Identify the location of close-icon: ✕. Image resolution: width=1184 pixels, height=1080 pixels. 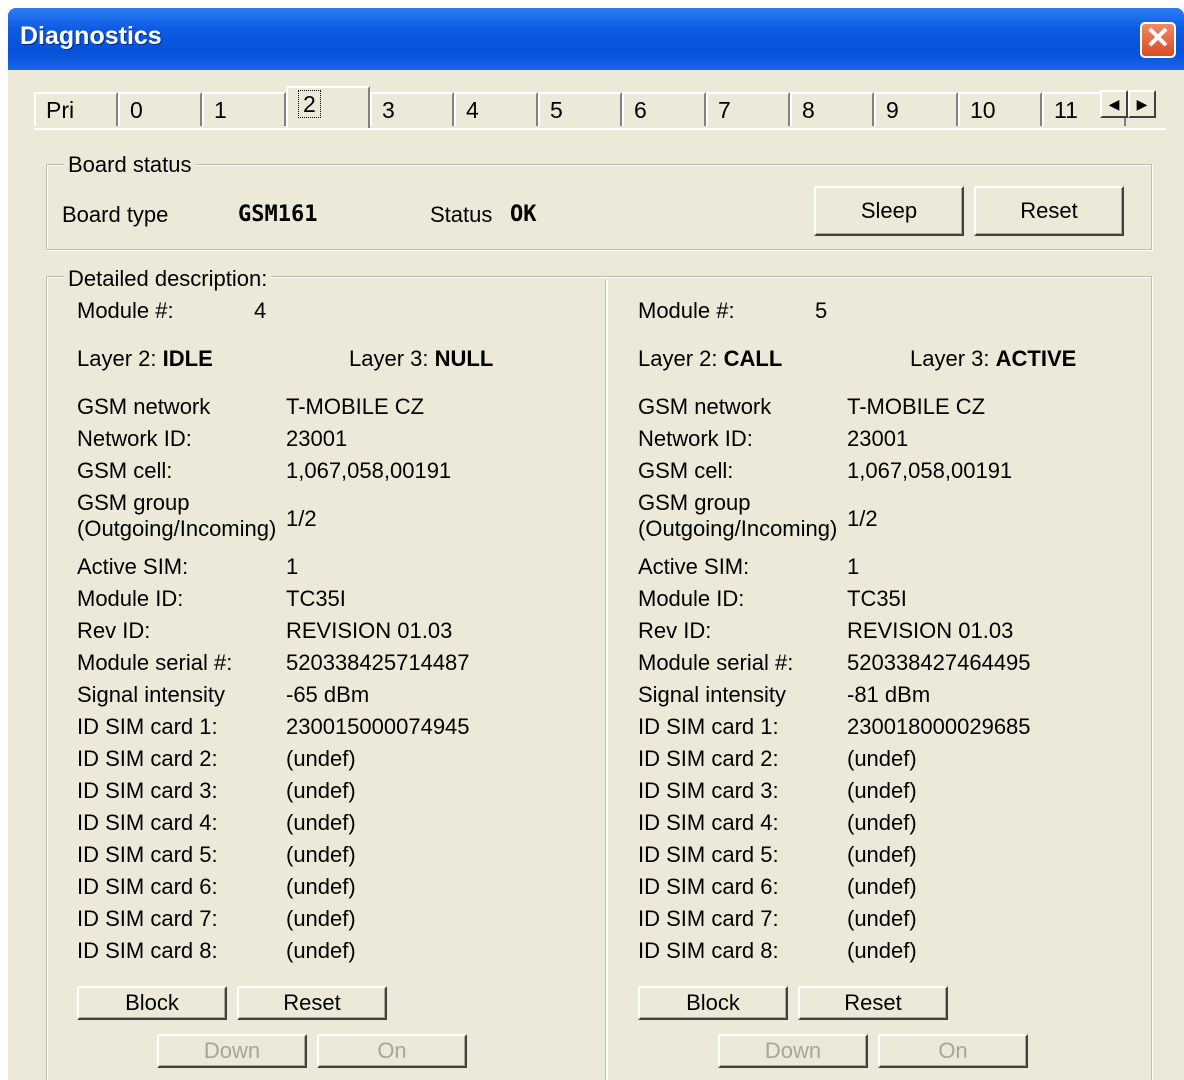
(1158, 40).